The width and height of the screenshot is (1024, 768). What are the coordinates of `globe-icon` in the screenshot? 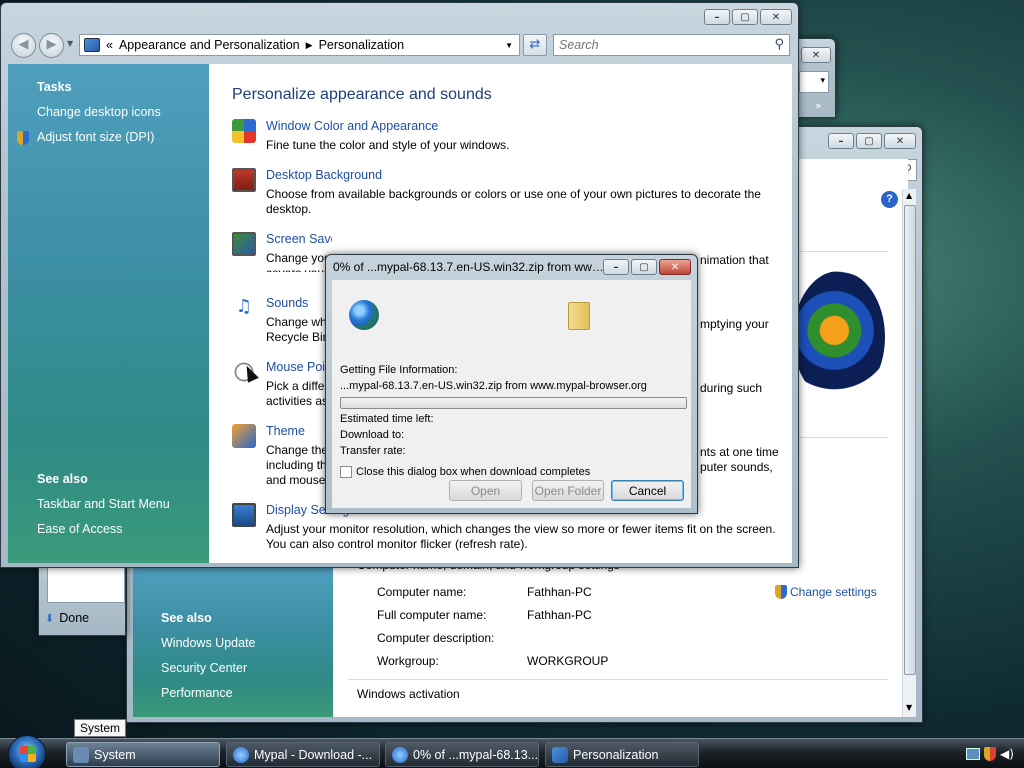 It's located at (364, 315).